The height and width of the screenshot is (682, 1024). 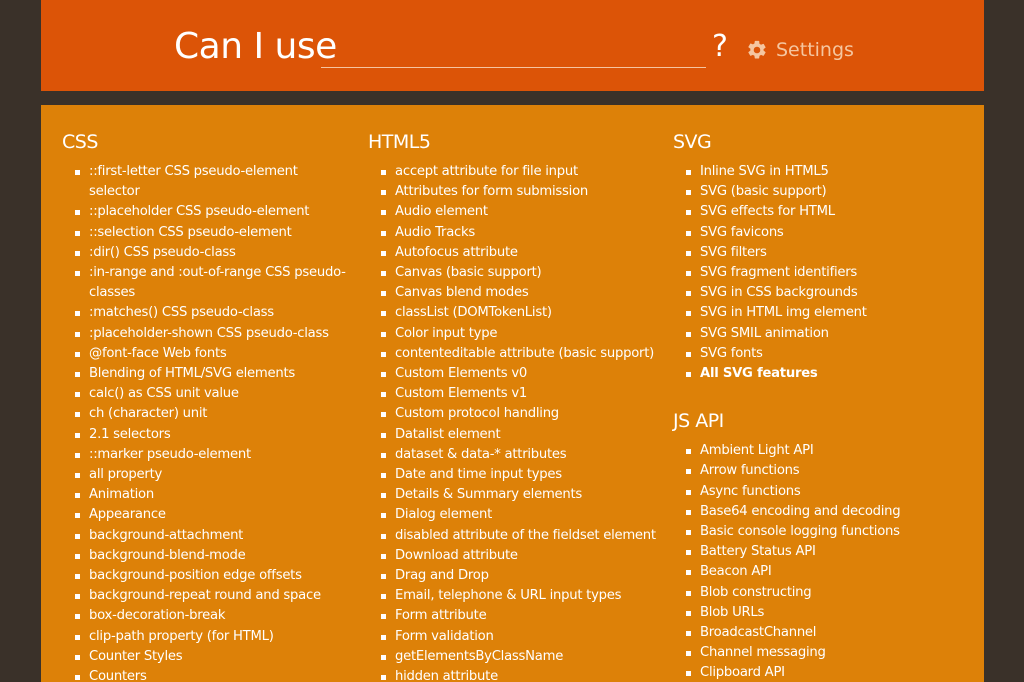 I want to click on feature-link: Drag and Drop, so click(x=442, y=575).